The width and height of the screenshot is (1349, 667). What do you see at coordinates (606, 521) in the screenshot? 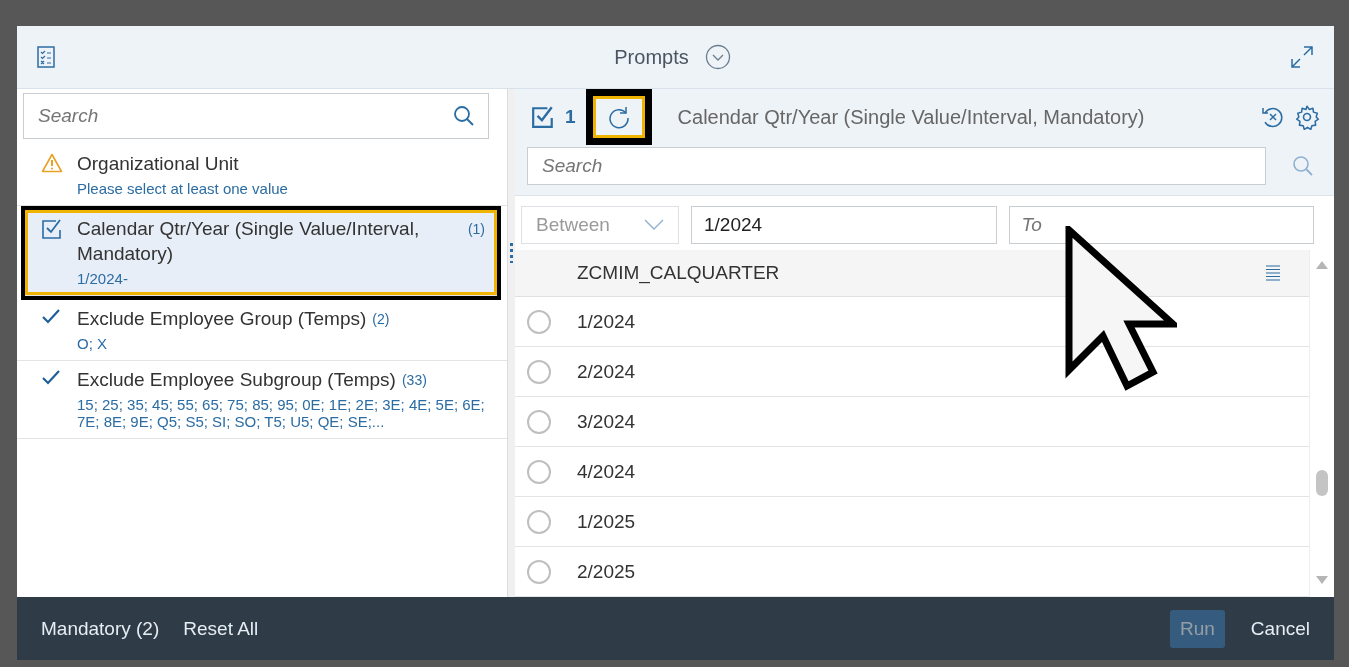
I see `row-value: 1/2025` at bounding box center [606, 521].